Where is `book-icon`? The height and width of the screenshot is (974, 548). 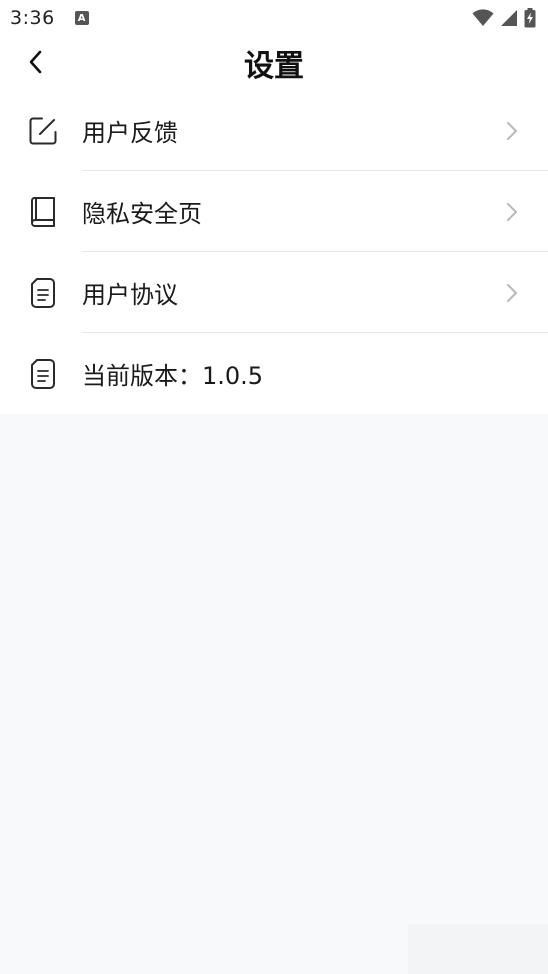
book-icon is located at coordinates (43, 212).